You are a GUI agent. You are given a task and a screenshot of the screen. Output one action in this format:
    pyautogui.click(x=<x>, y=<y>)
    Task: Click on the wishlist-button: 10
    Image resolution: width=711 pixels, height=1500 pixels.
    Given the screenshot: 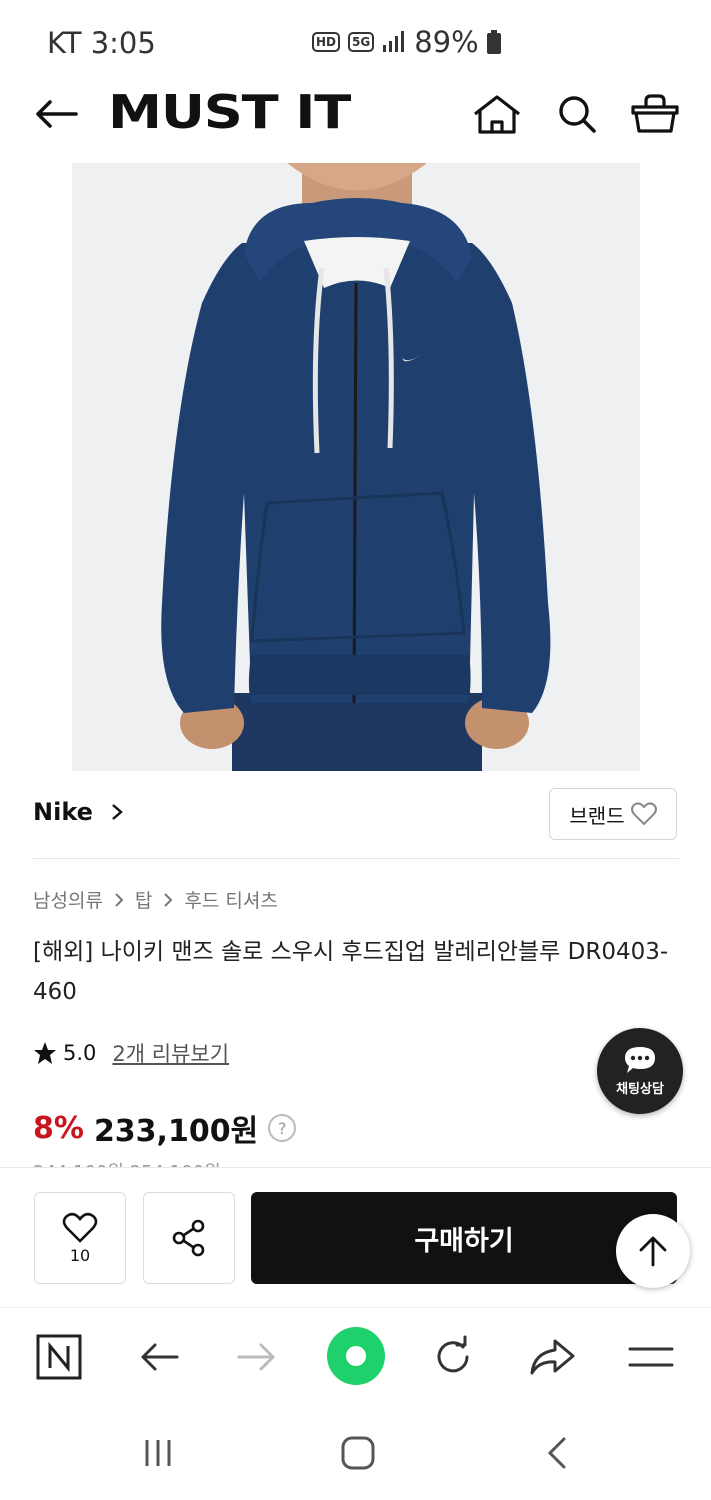 What is the action you would take?
    pyautogui.click(x=80, y=1238)
    